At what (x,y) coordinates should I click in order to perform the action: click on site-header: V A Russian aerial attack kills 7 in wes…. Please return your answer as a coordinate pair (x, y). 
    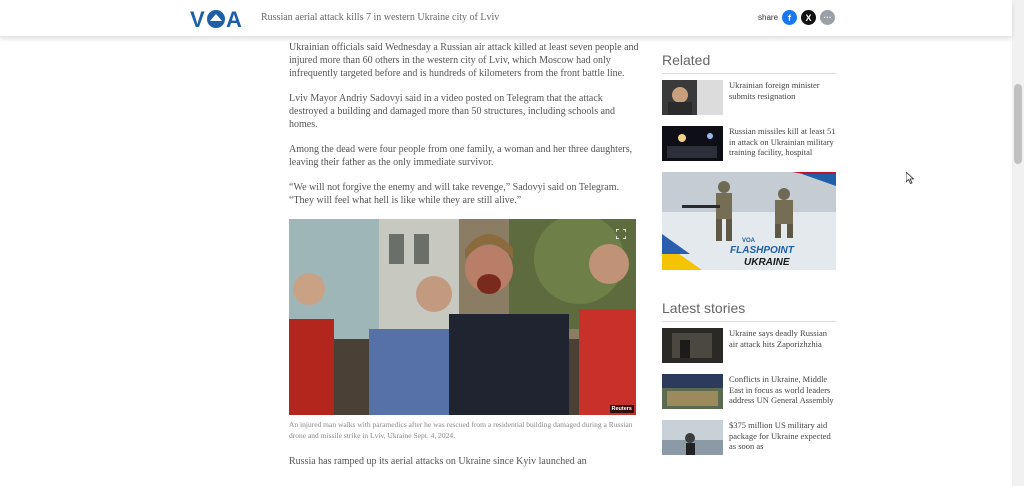
    Looking at the image, I should click on (506, 18).